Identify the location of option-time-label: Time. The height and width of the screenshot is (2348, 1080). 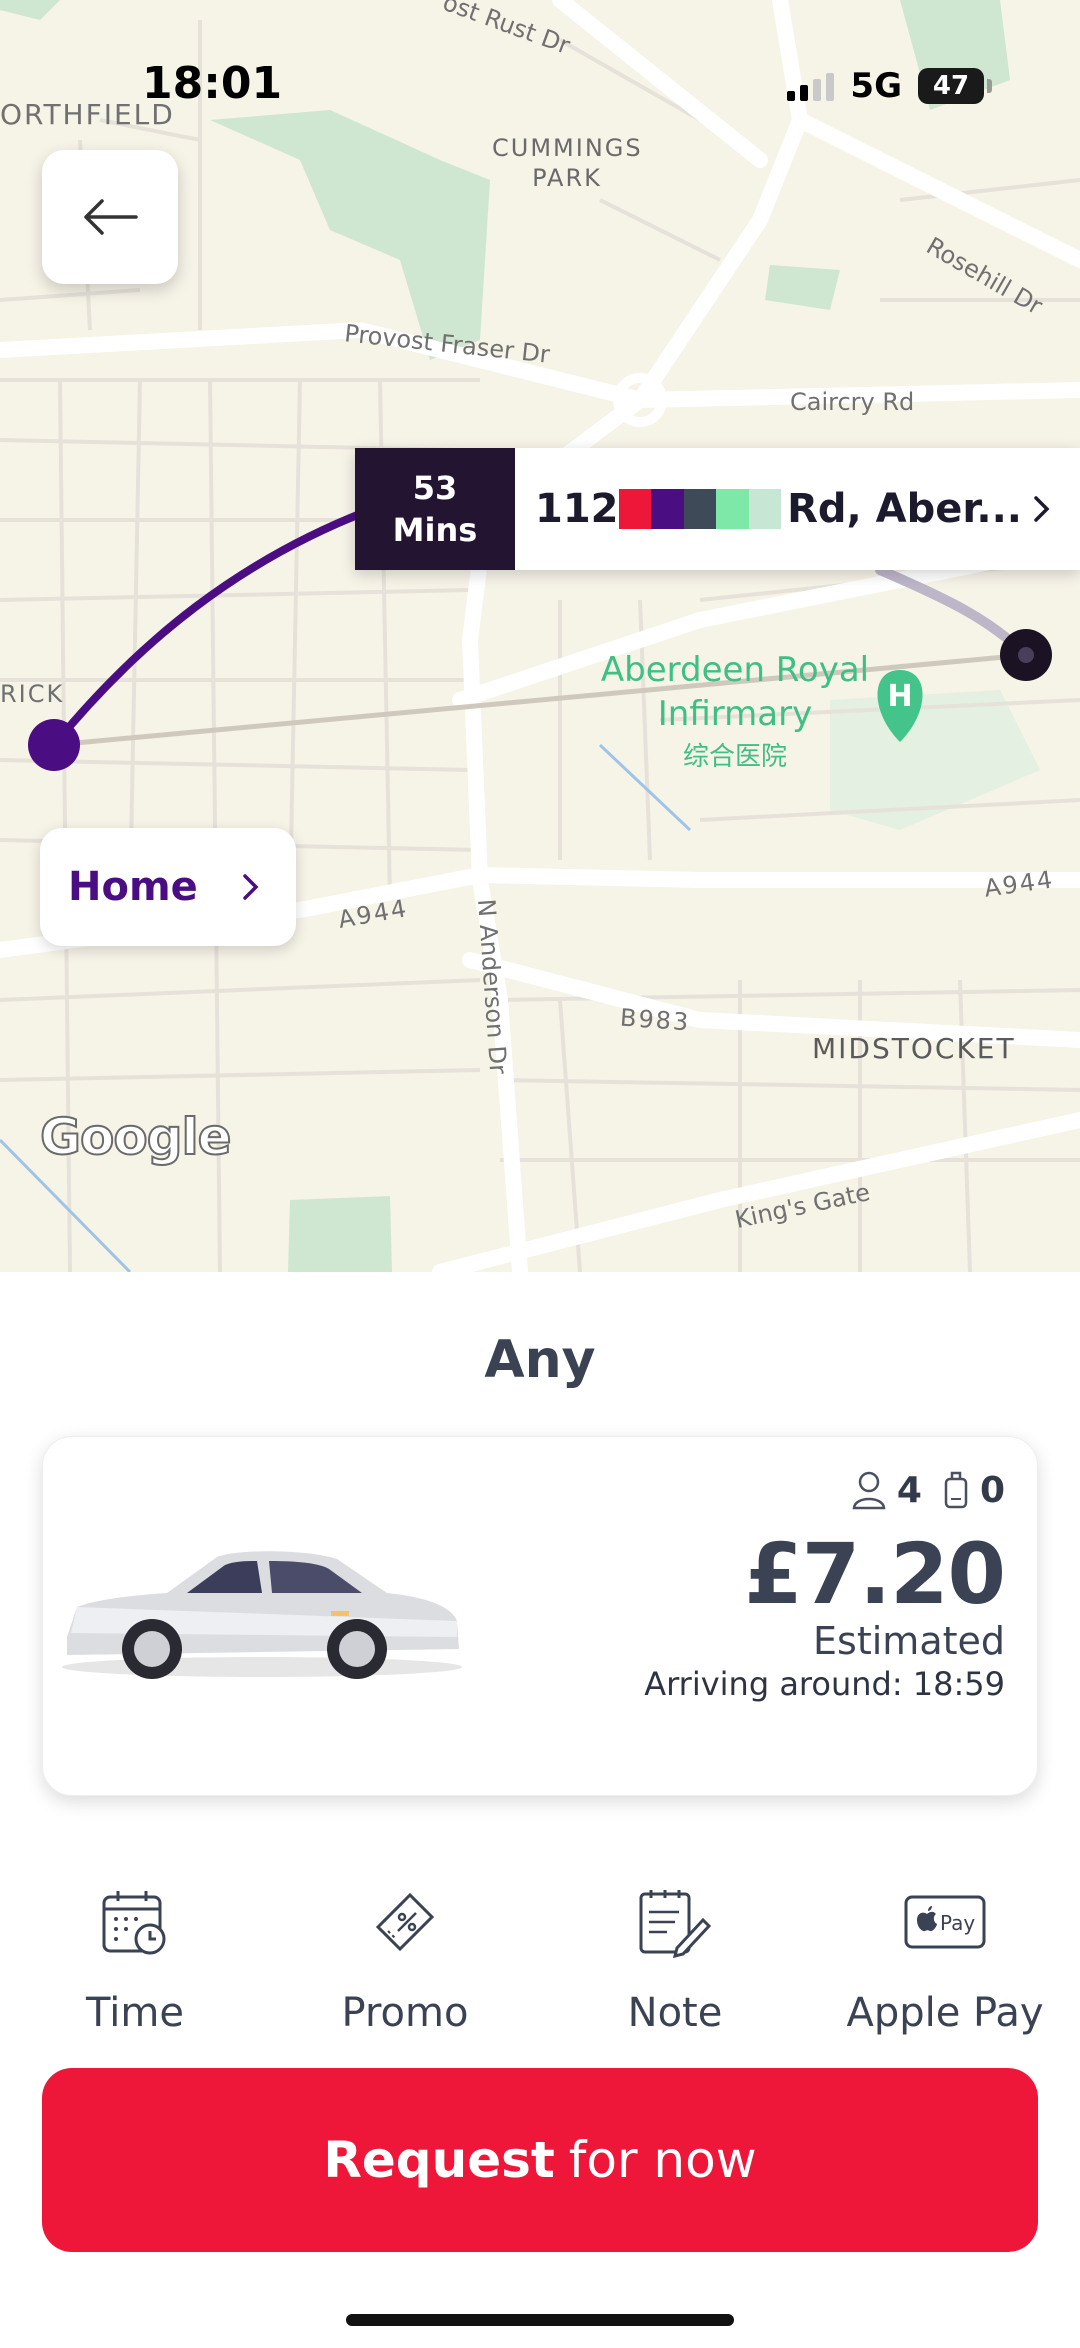
(135, 2013).